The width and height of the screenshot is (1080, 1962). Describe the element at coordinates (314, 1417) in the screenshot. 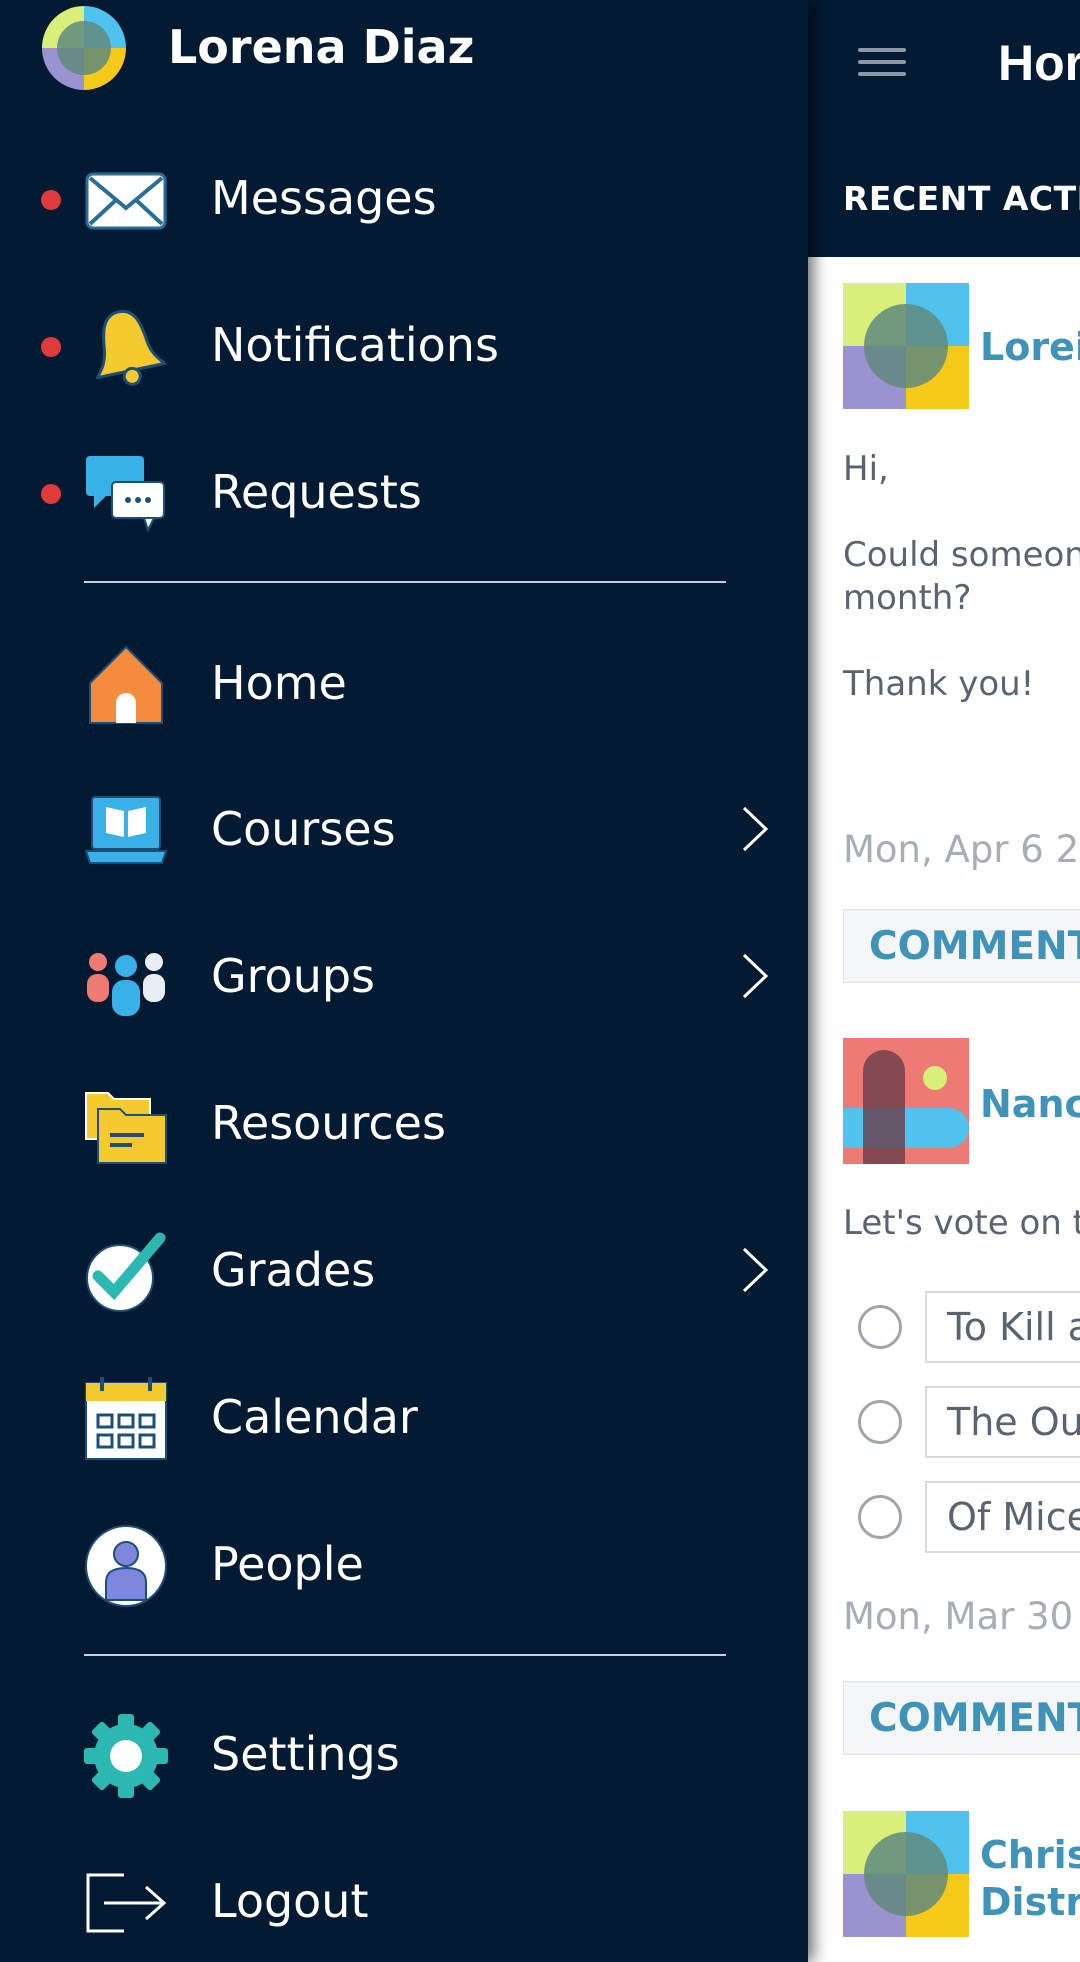

I see `nav-label: Calendar` at that location.